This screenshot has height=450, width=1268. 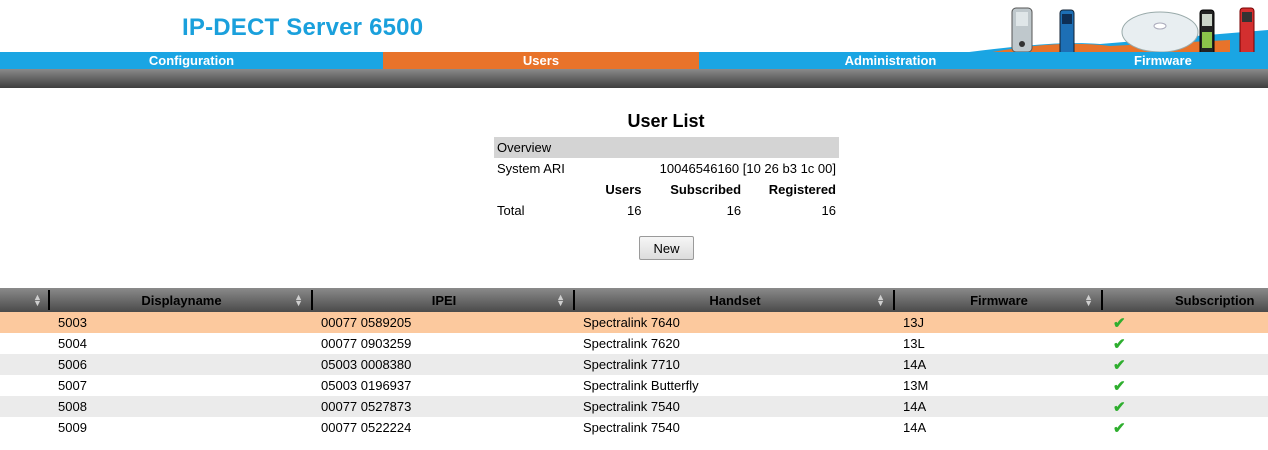 I want to click on nav-tab-firmware: Firmware, so click(x=1175, y=60).